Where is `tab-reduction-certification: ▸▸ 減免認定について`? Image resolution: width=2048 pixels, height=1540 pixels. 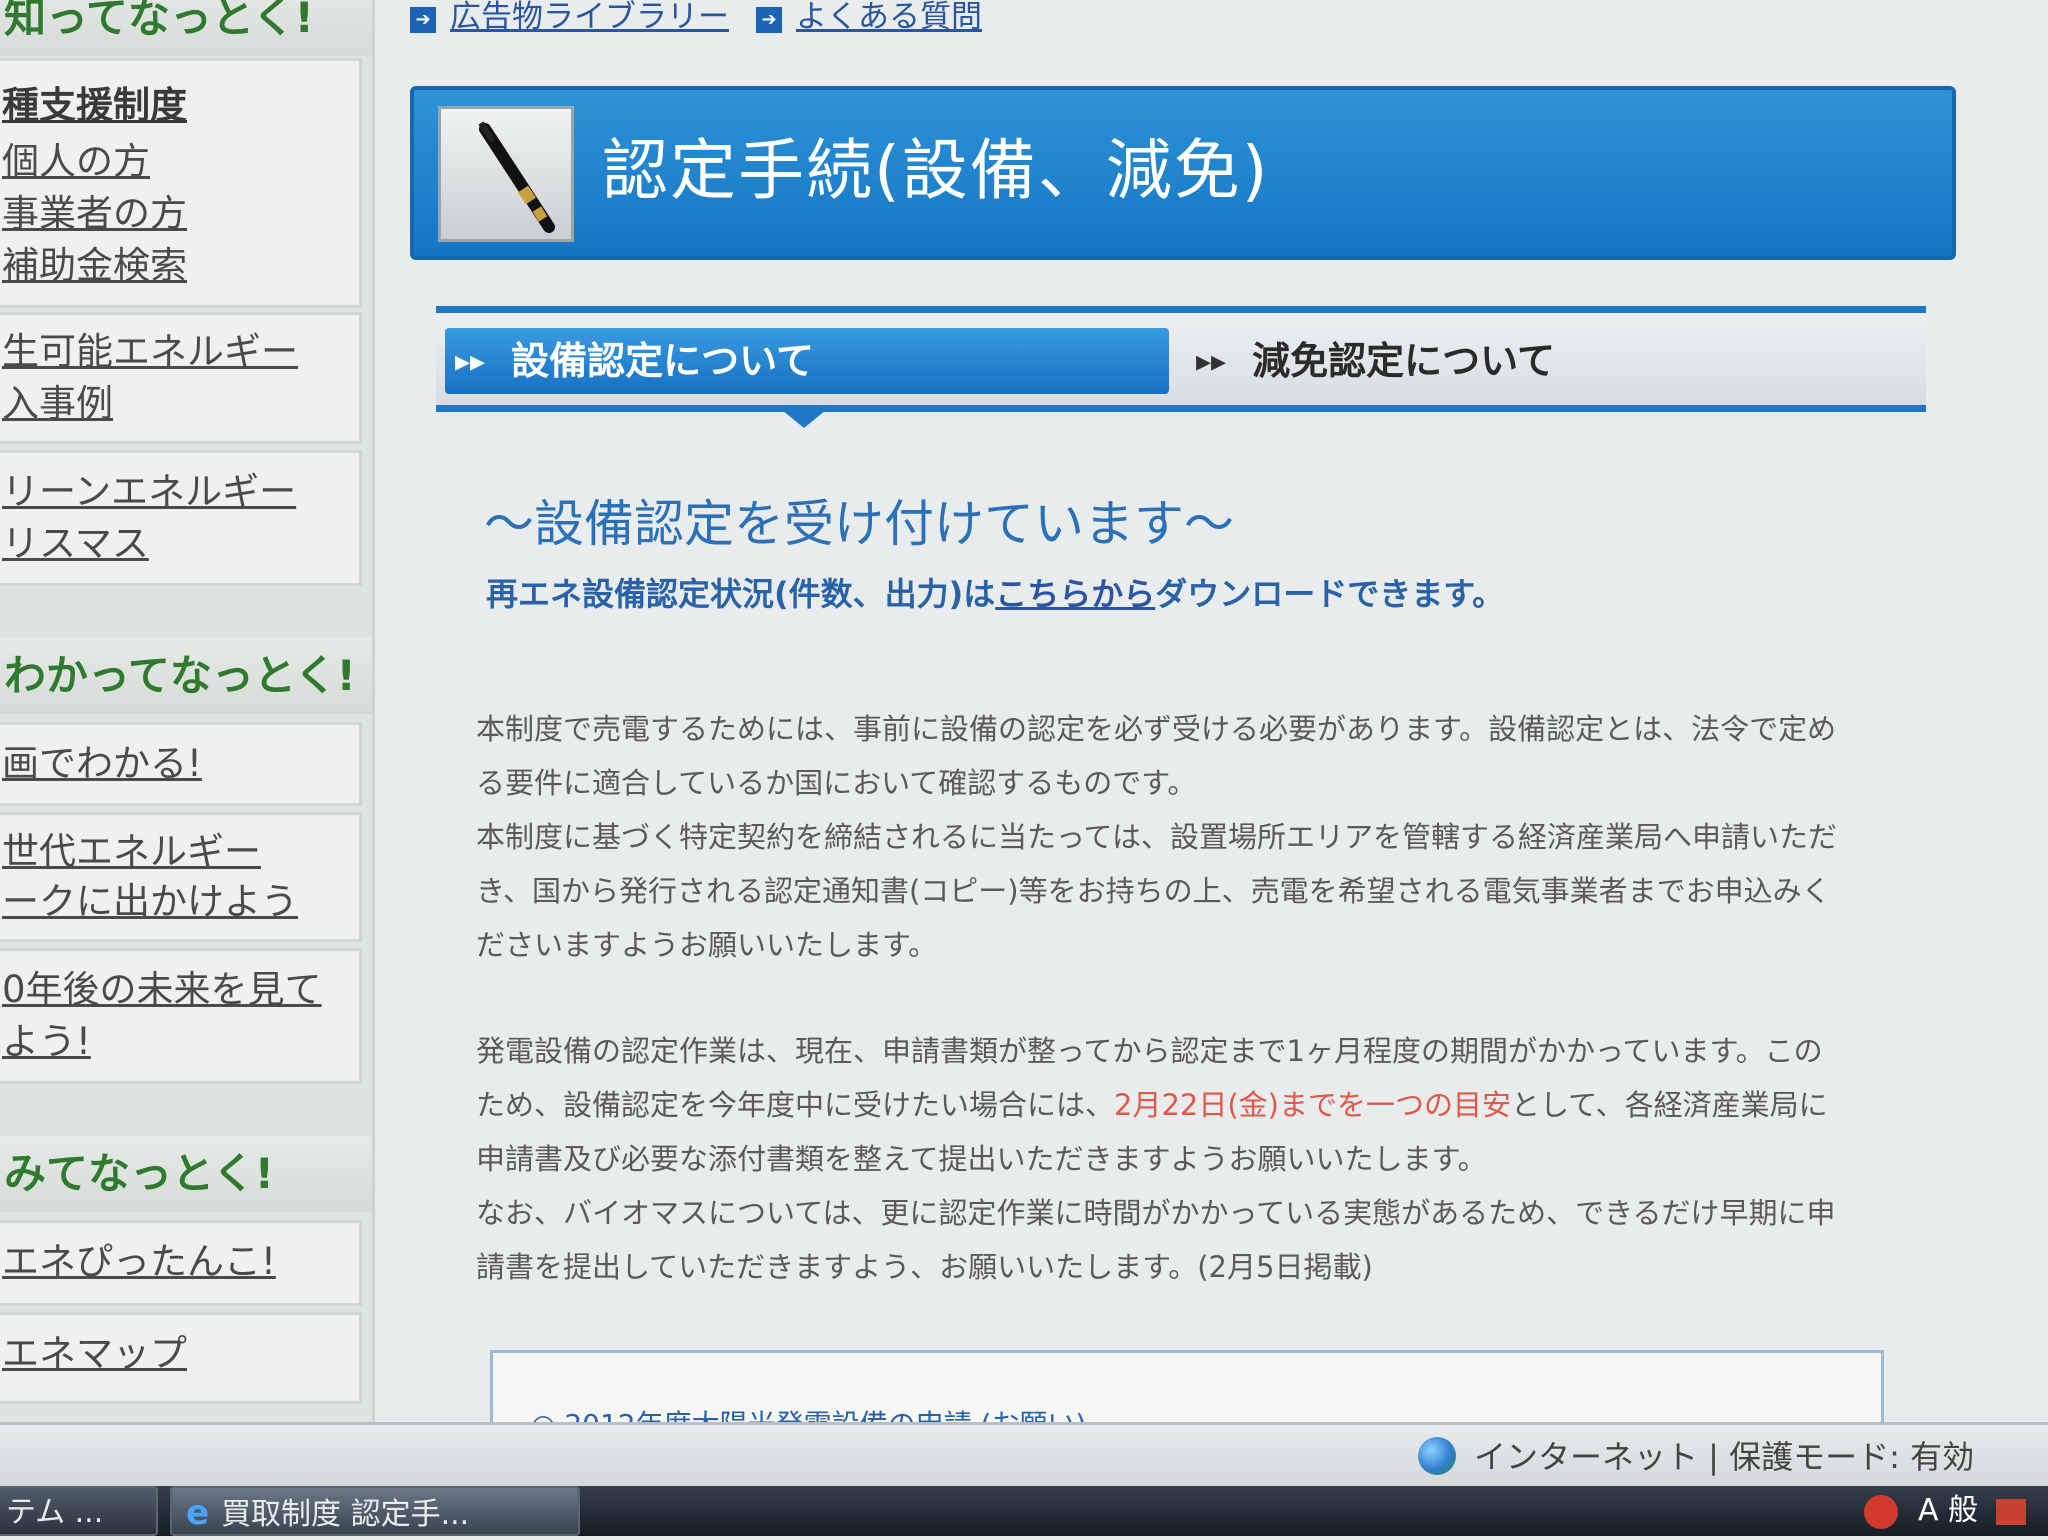 tab-reduction-certification: ▸▸ 減免認定について is located at coordinates (1536, 361).